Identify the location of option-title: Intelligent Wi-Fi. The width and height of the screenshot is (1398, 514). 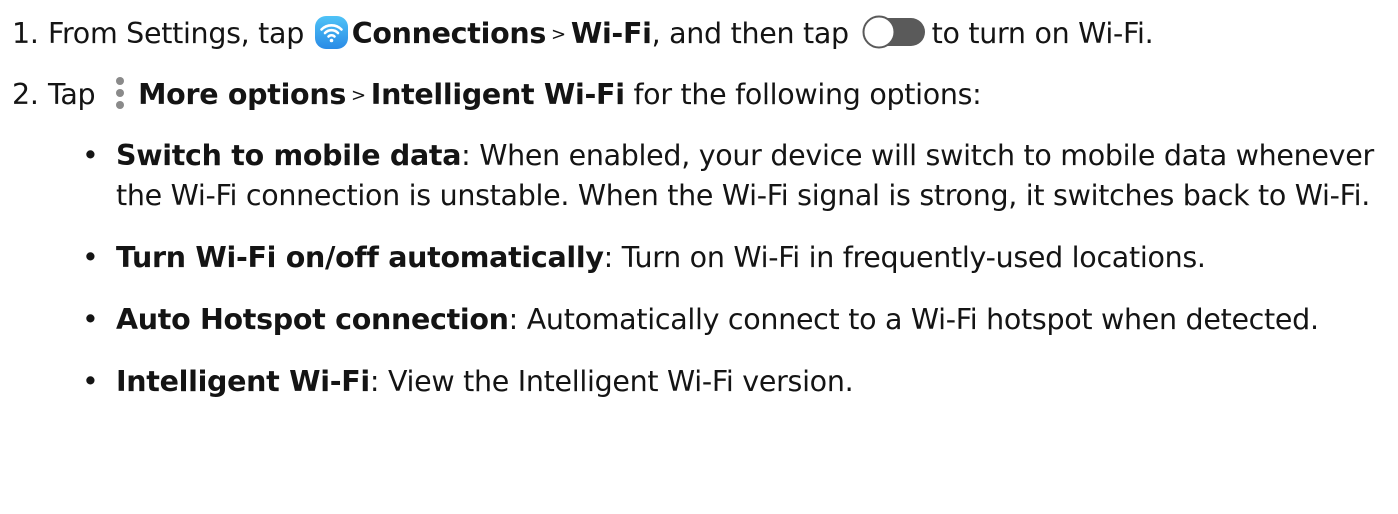
(243, 381).